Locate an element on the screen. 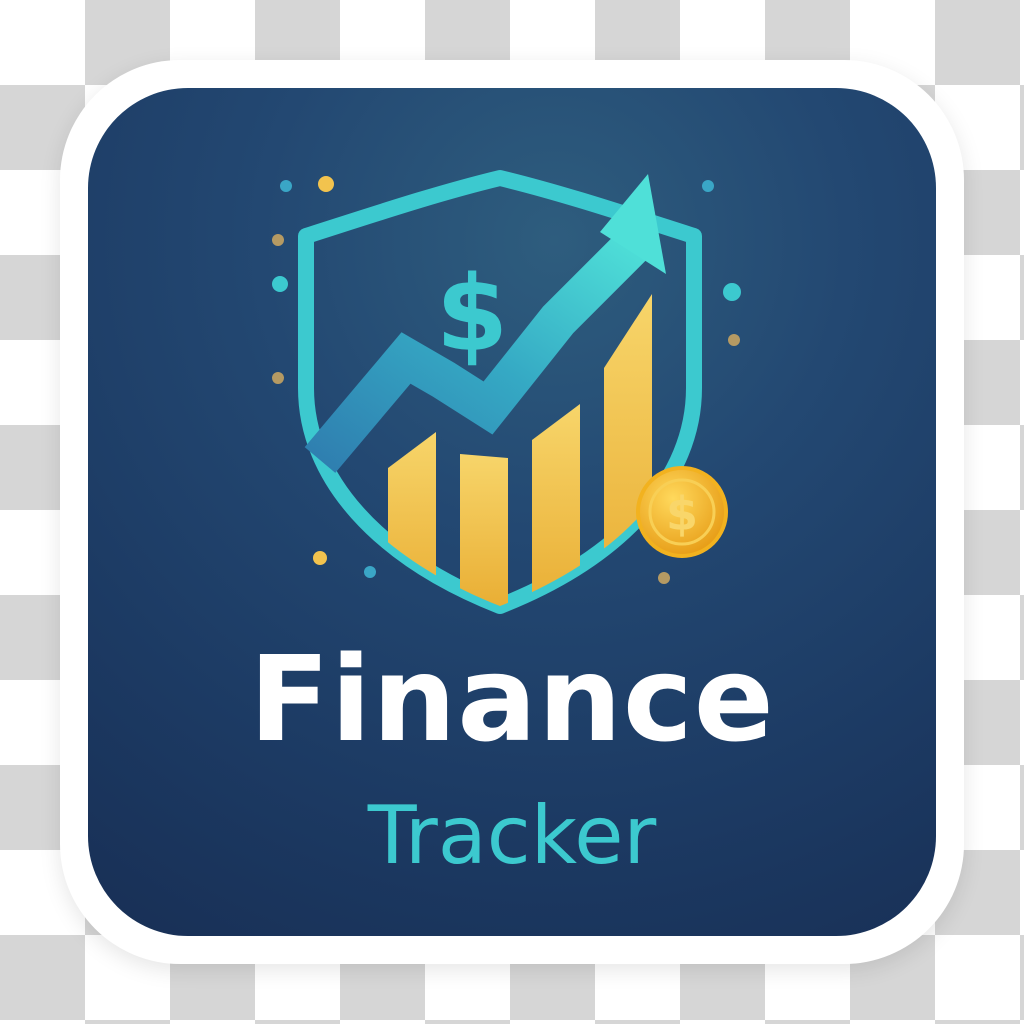 Image resolution: width=1024 pixels, height=1024 pixels. coin-icon: $ is located at coordinates (682, 512).